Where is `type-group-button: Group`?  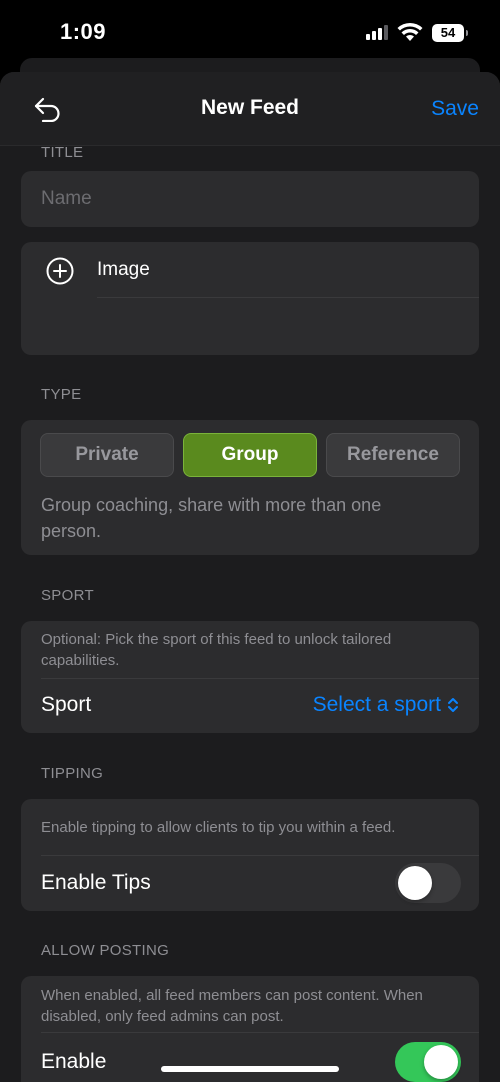
type-group-button: Group is located at coordinates (250, 455).